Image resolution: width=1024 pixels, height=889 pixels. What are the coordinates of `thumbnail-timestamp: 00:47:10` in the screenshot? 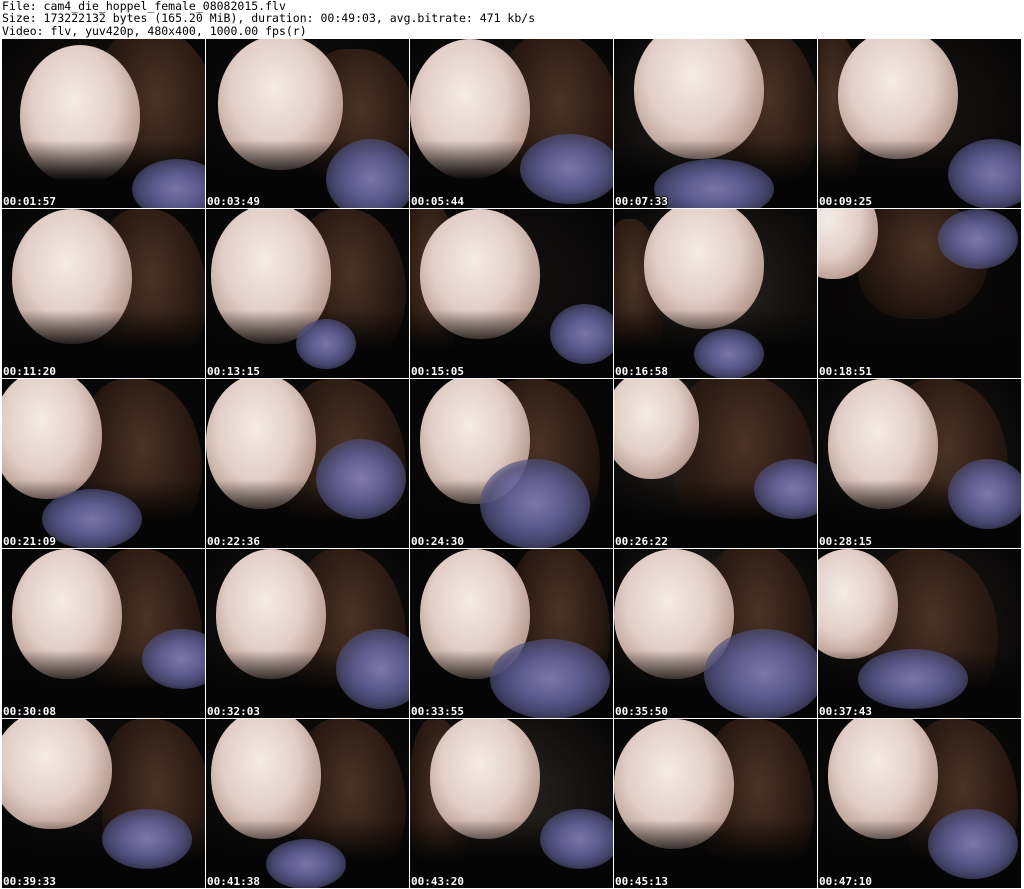 It's located at (845, 881).